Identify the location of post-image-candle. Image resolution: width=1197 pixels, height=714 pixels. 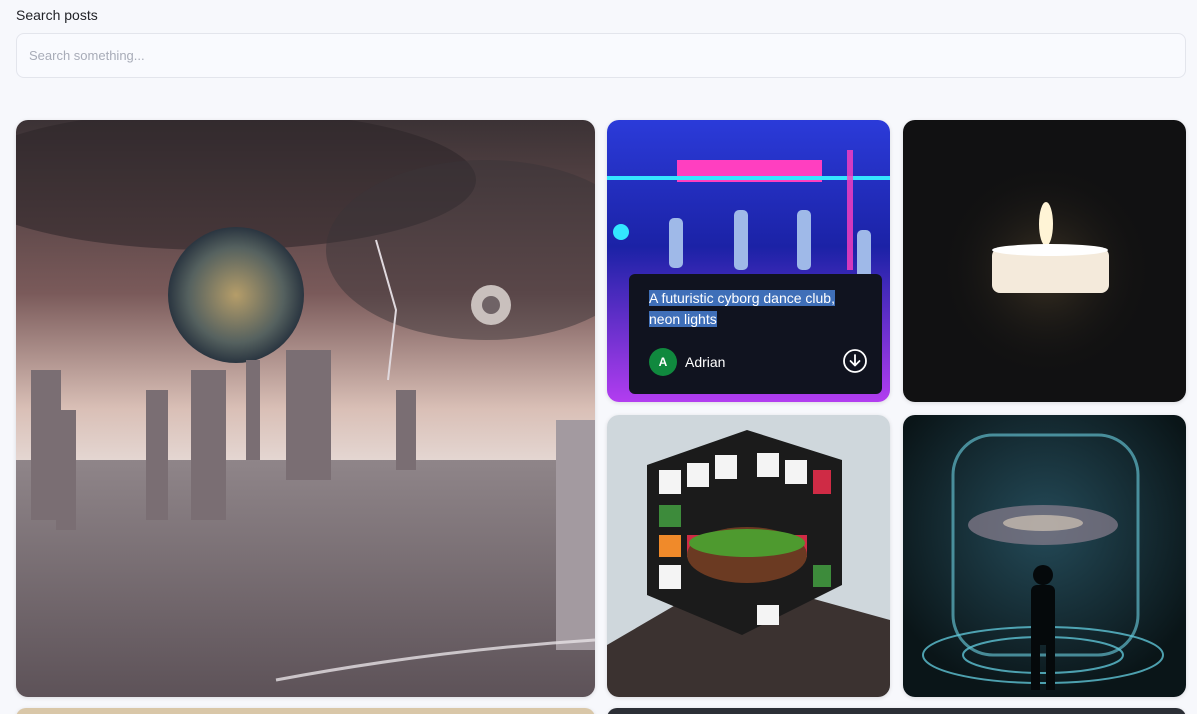
(1044, 261).